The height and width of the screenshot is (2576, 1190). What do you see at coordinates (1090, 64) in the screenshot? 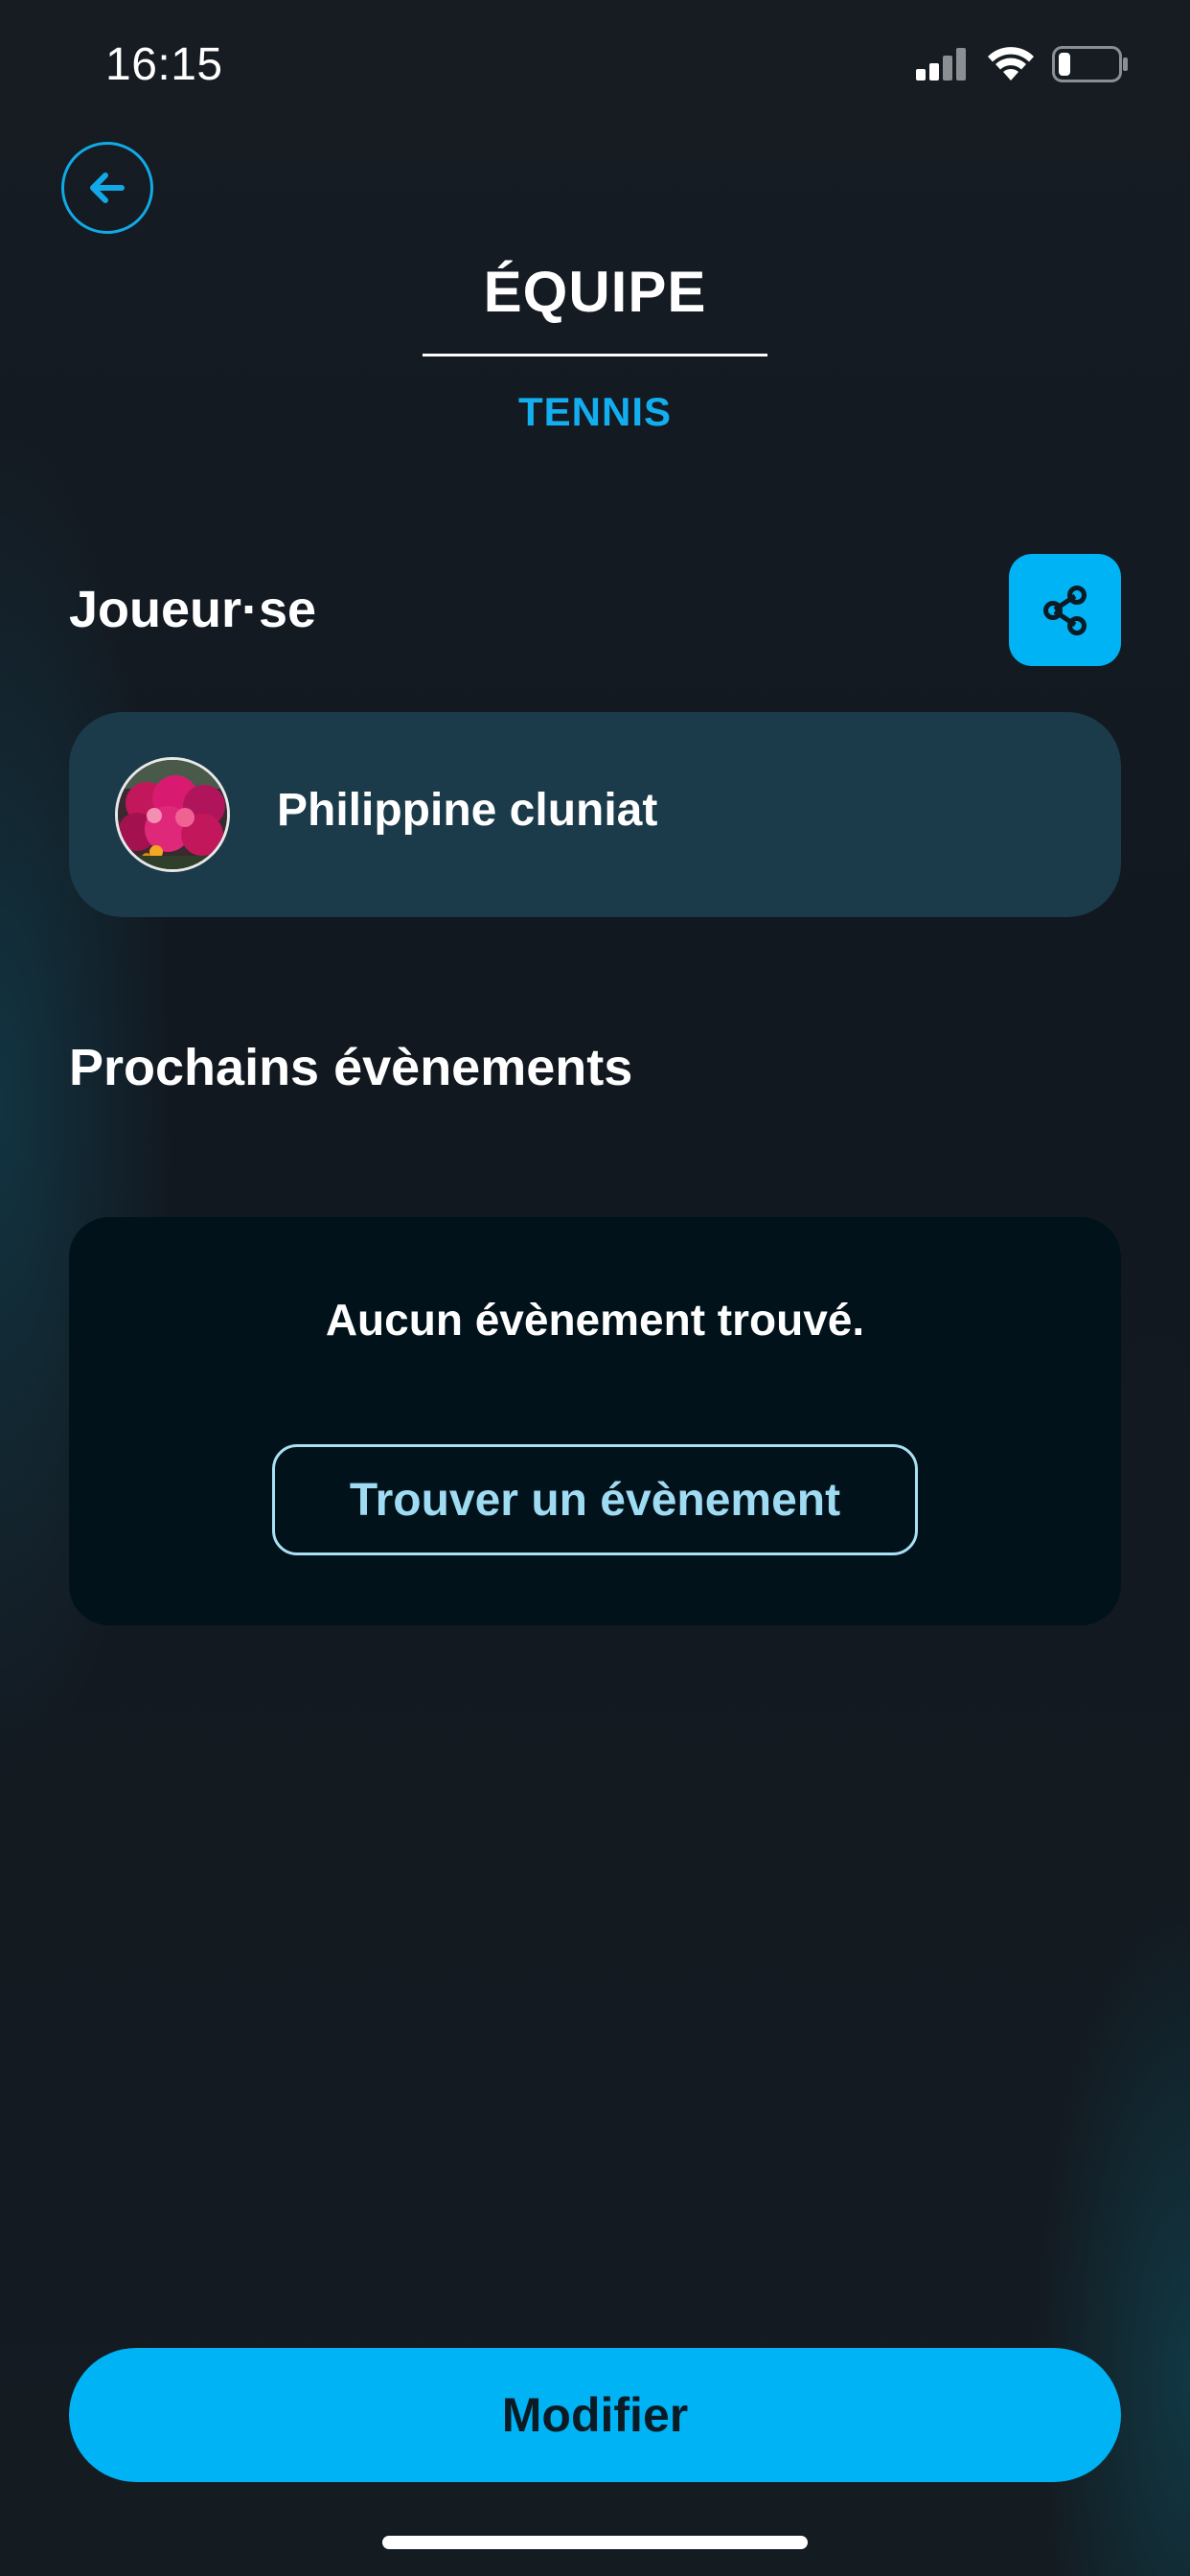
I see `battery-icon` at bounding box center [1090, 64].